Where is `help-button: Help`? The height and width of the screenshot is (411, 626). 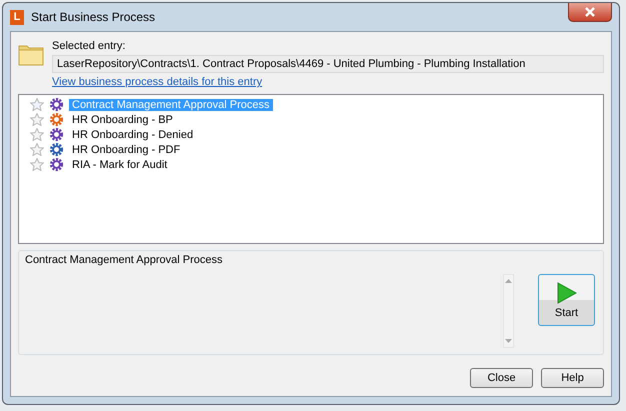 help-button: Help is located at coordinates (572, 378).